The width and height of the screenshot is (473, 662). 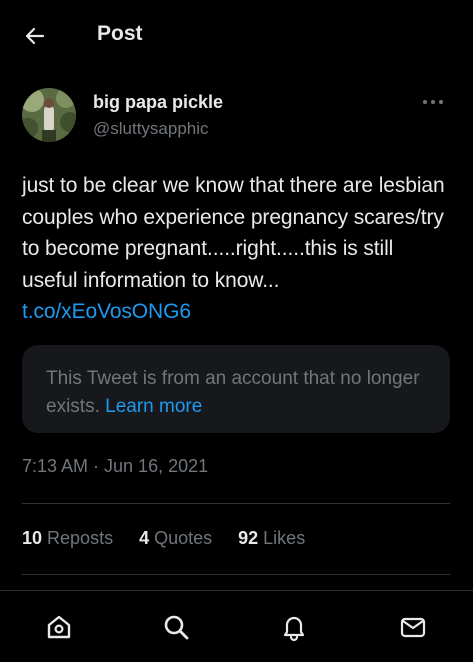 I want to click on arrow-left-icon, so click(x=35, y=36).